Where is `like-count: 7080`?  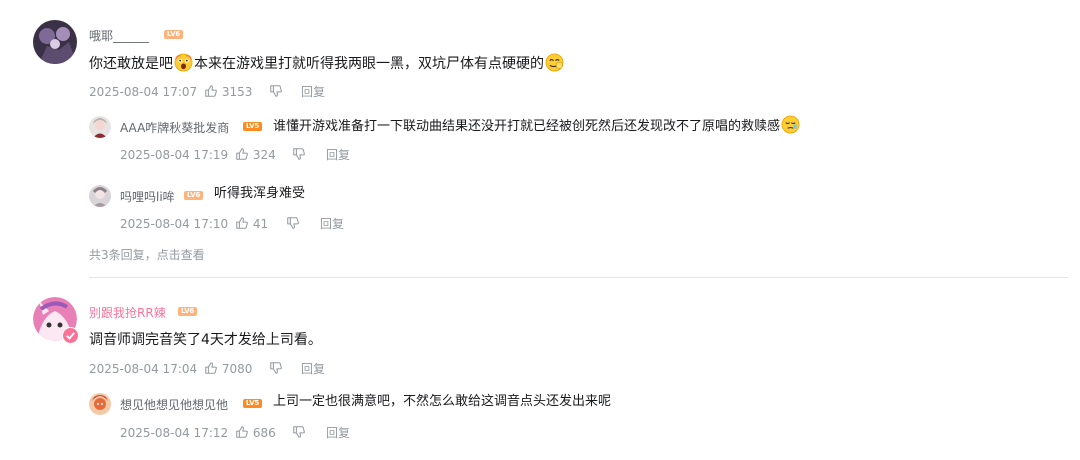
like-count: 7080 is located at coordinates (237, 369).